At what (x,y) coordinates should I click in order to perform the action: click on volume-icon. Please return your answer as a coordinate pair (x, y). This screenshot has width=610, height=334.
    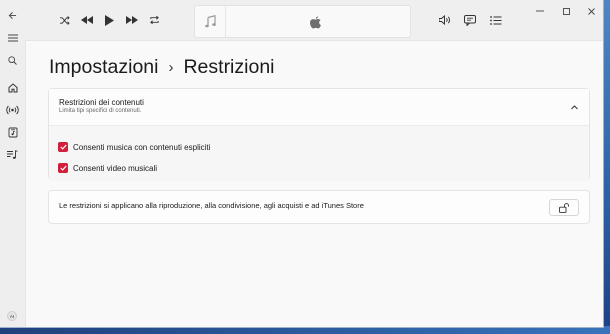
    Looking at the image, I should click on (445, 20).